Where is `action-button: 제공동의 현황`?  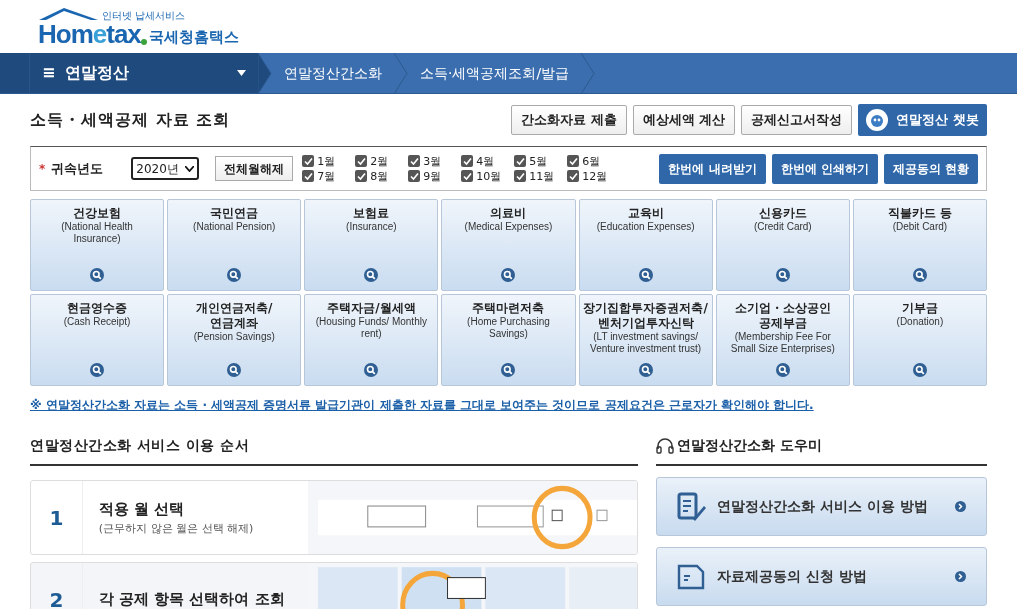
action-button: 제공동의 현황 is located at coordinates (930, 168).